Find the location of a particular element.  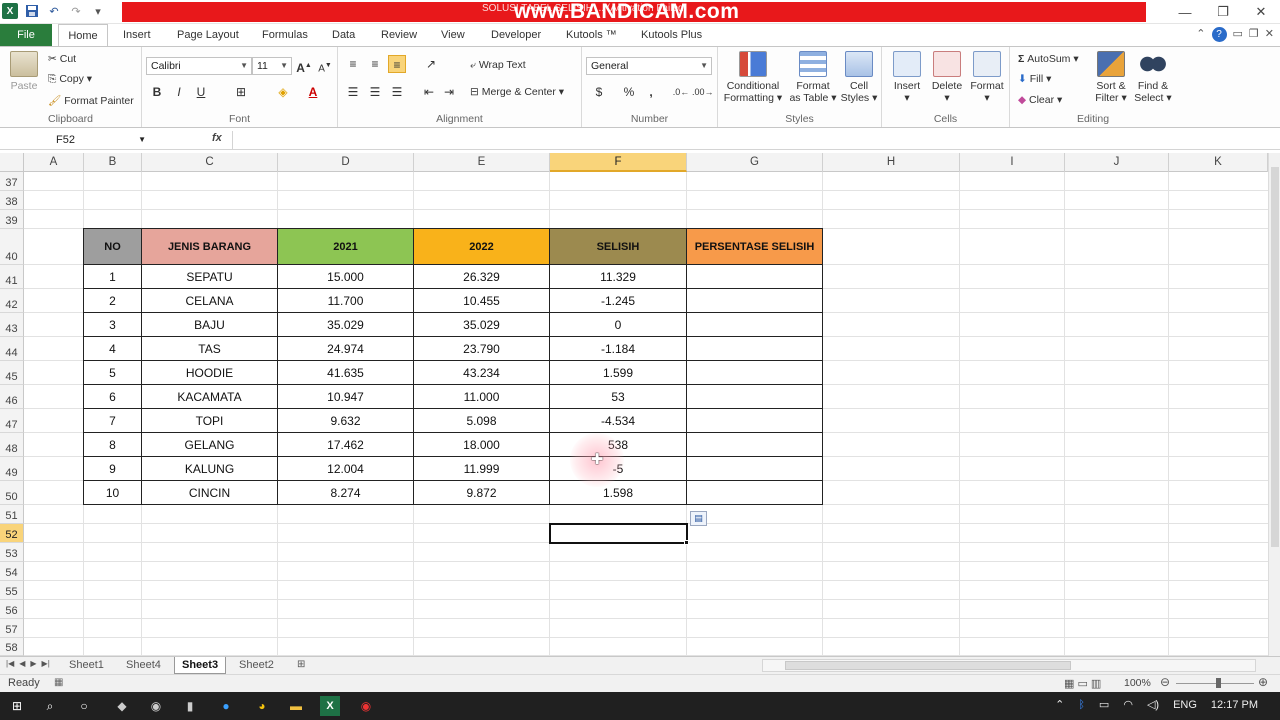

paste-button: Paste is located at coordinates (24, 71).